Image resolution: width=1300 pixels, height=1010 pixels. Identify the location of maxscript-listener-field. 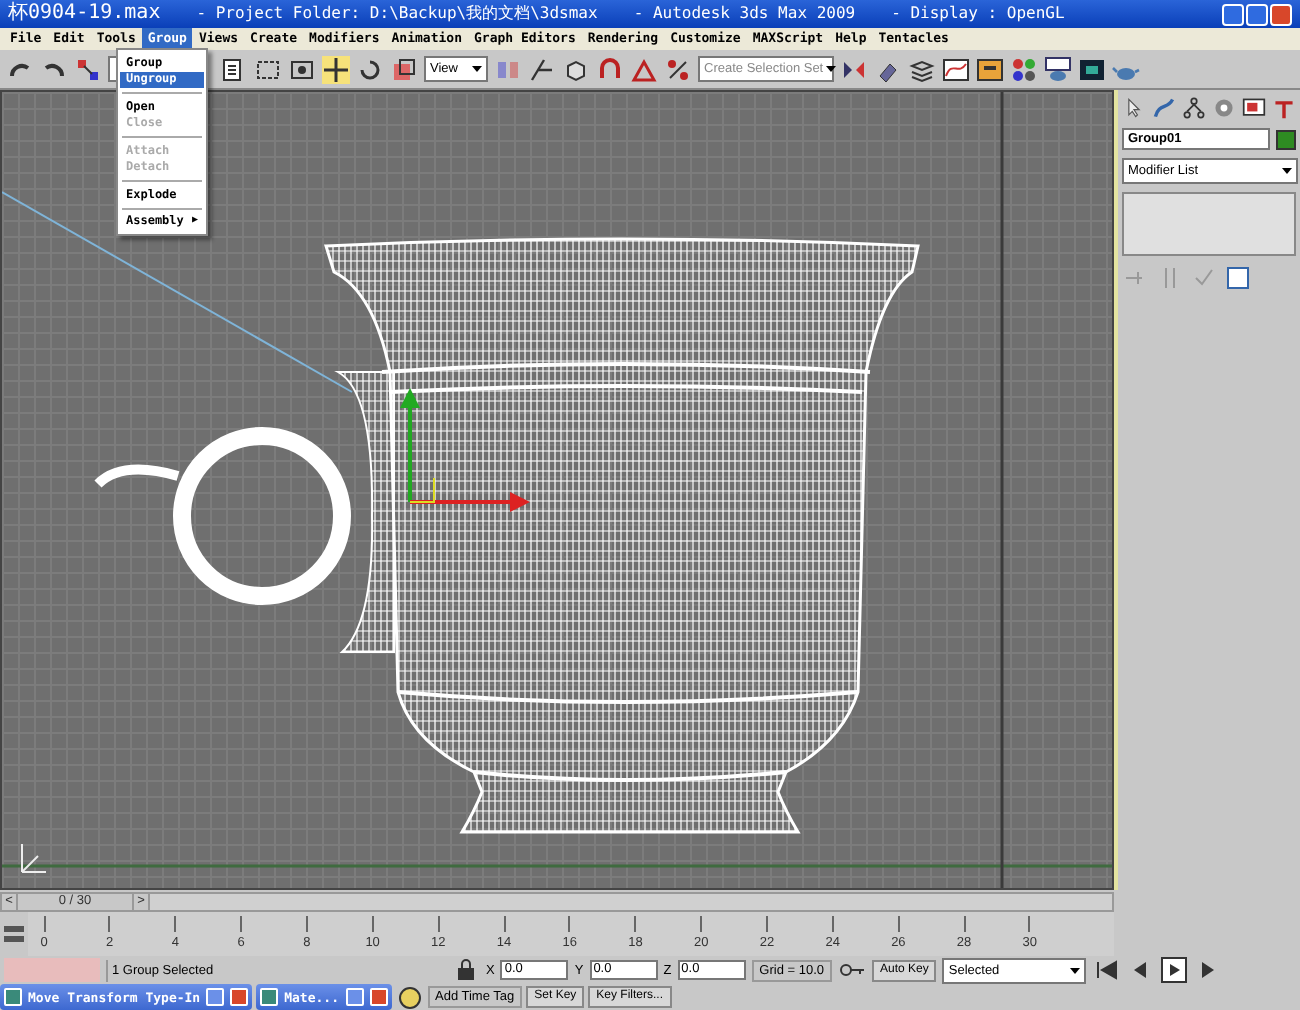
(52, 970).